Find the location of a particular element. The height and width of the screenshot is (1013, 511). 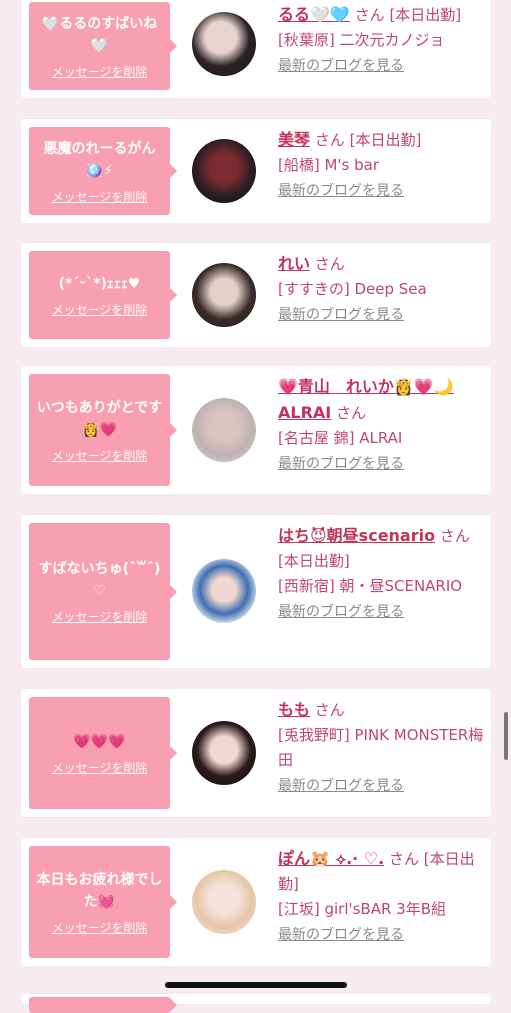

home-indicator is located at coordinates (256, 985).